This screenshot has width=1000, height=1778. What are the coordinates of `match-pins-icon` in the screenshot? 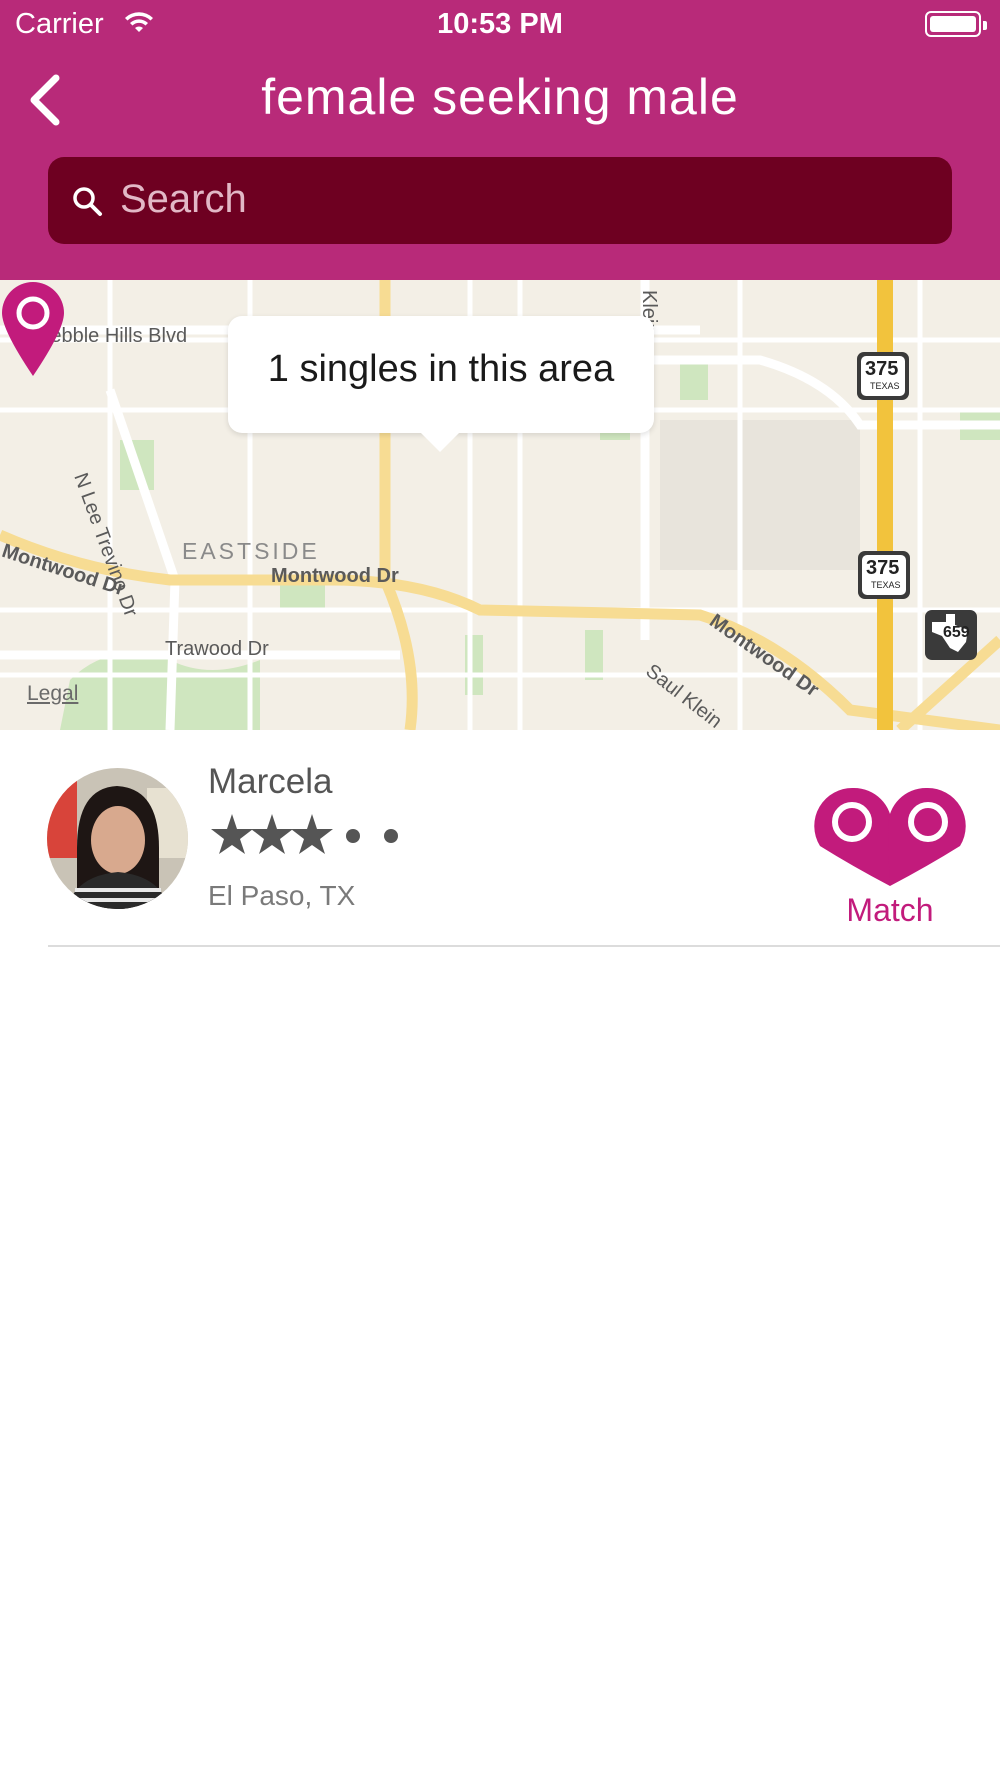 It's located at (890, 846).